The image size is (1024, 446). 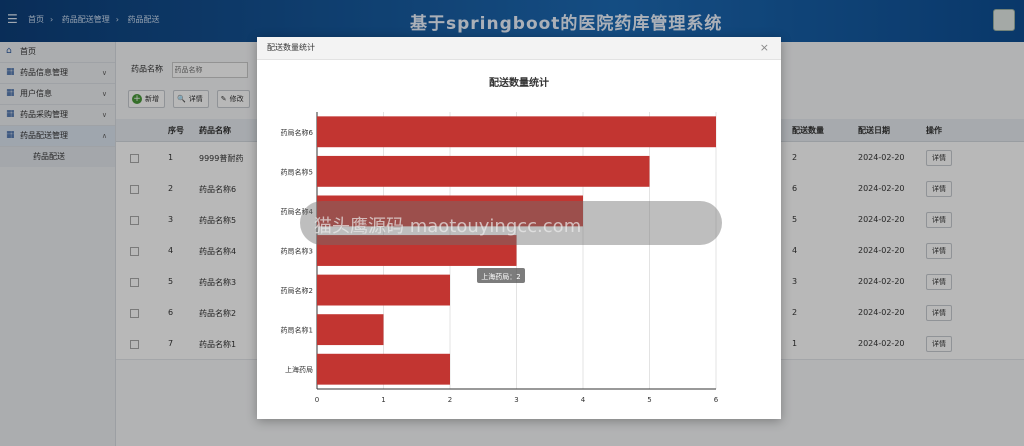 I want to click on y-tick-label: 药局名称5, so click(x=297, y=171).